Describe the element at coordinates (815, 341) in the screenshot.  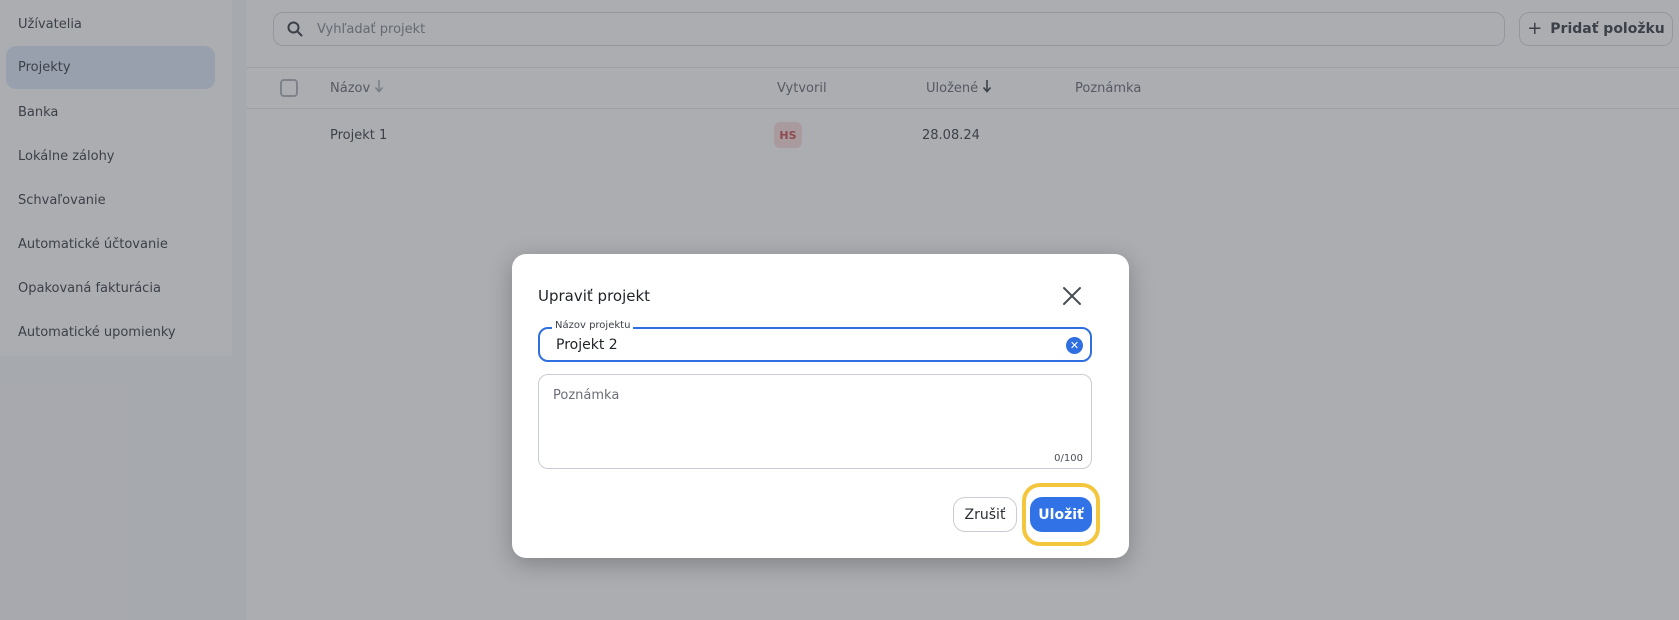
I see `project-name-field: Názov projektu Projekt 2 ✕` at that location.